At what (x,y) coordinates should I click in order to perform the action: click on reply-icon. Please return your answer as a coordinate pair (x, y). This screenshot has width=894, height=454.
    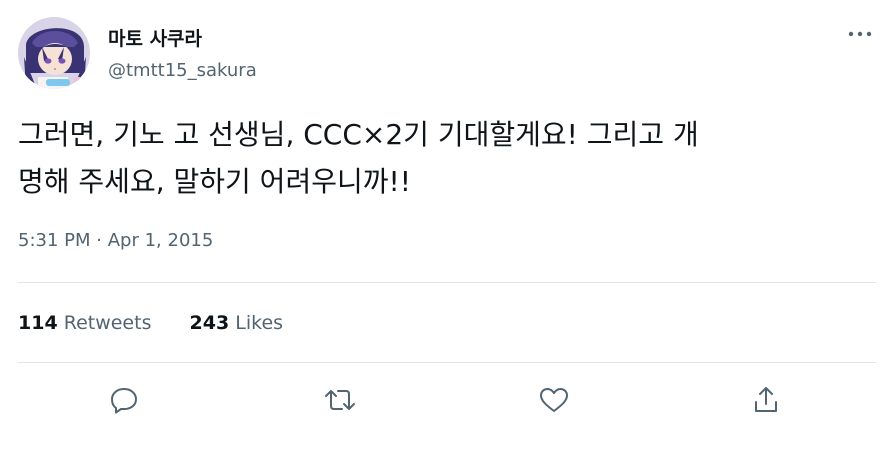
    Looking at the image, I should click on (124, 401).